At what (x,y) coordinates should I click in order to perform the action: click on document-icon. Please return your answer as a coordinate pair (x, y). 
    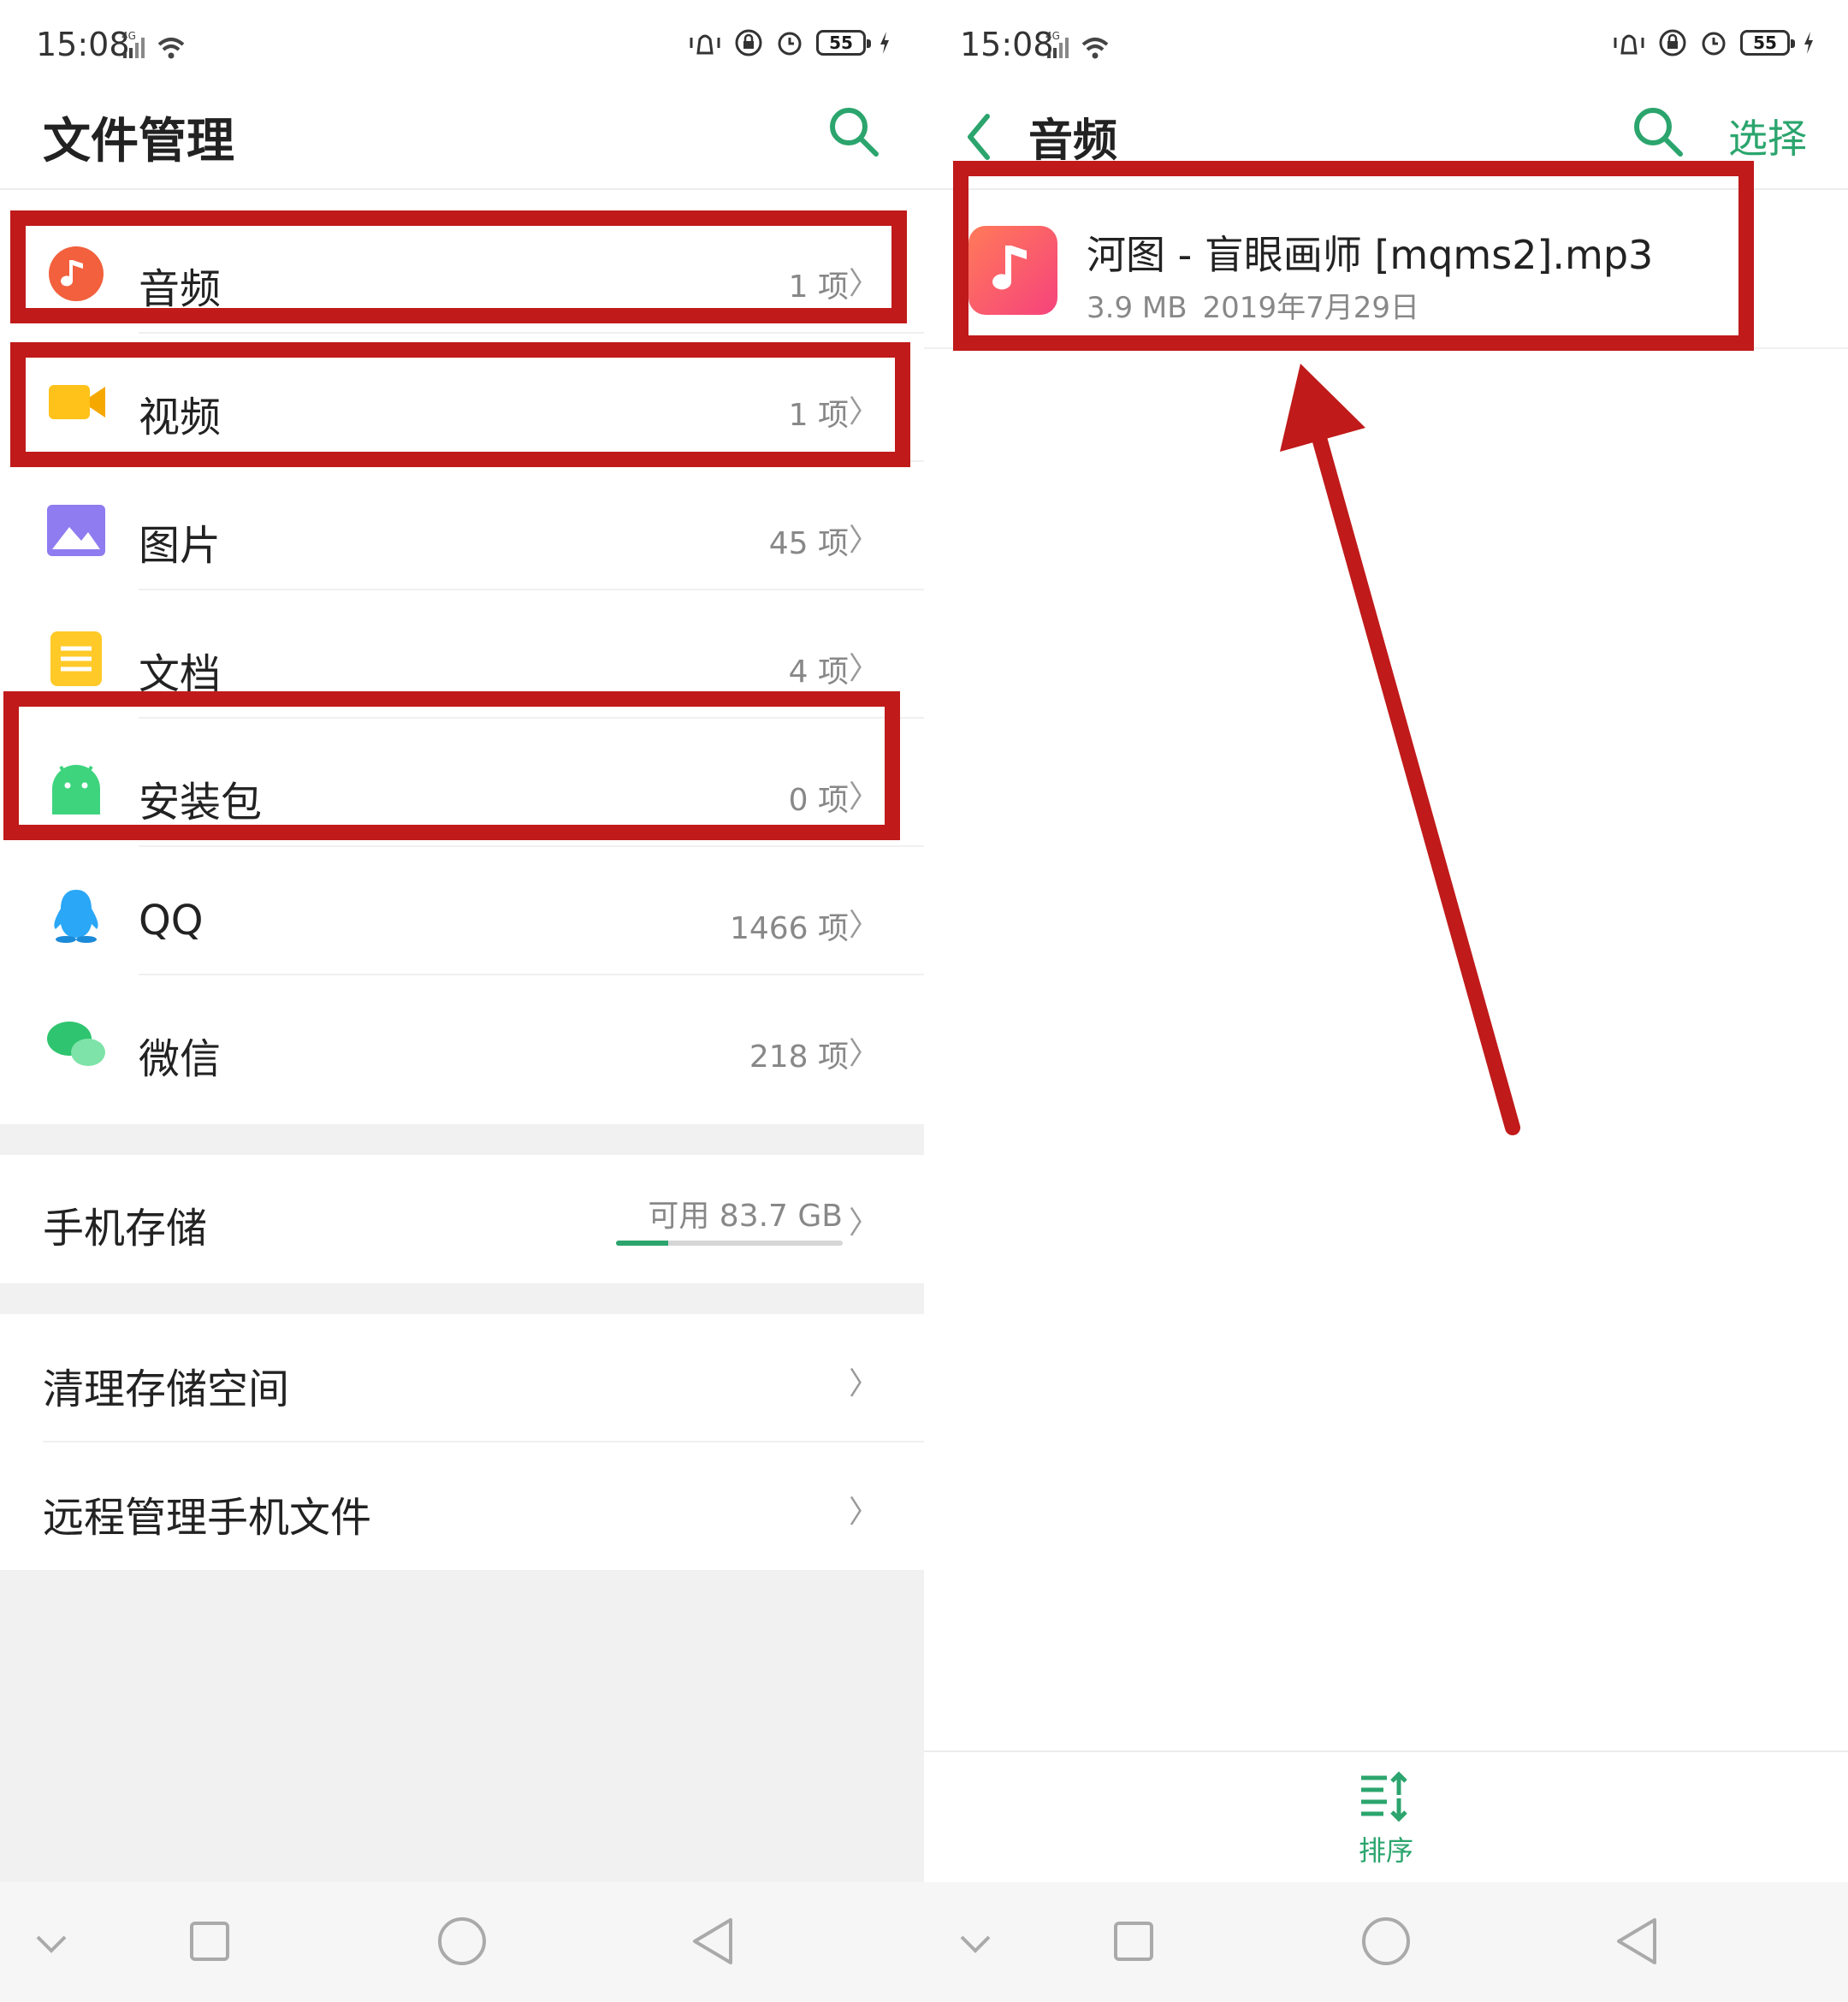
    Looking at the image, I should click on (76, 658).